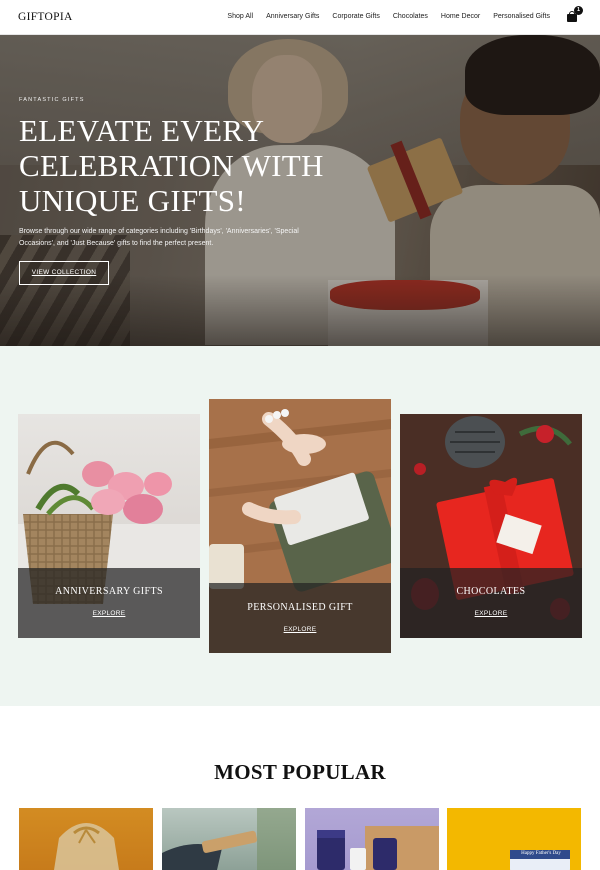  I want to click on hero-eyebrow: FANTASTIC GIFTS, so click(52, 100).